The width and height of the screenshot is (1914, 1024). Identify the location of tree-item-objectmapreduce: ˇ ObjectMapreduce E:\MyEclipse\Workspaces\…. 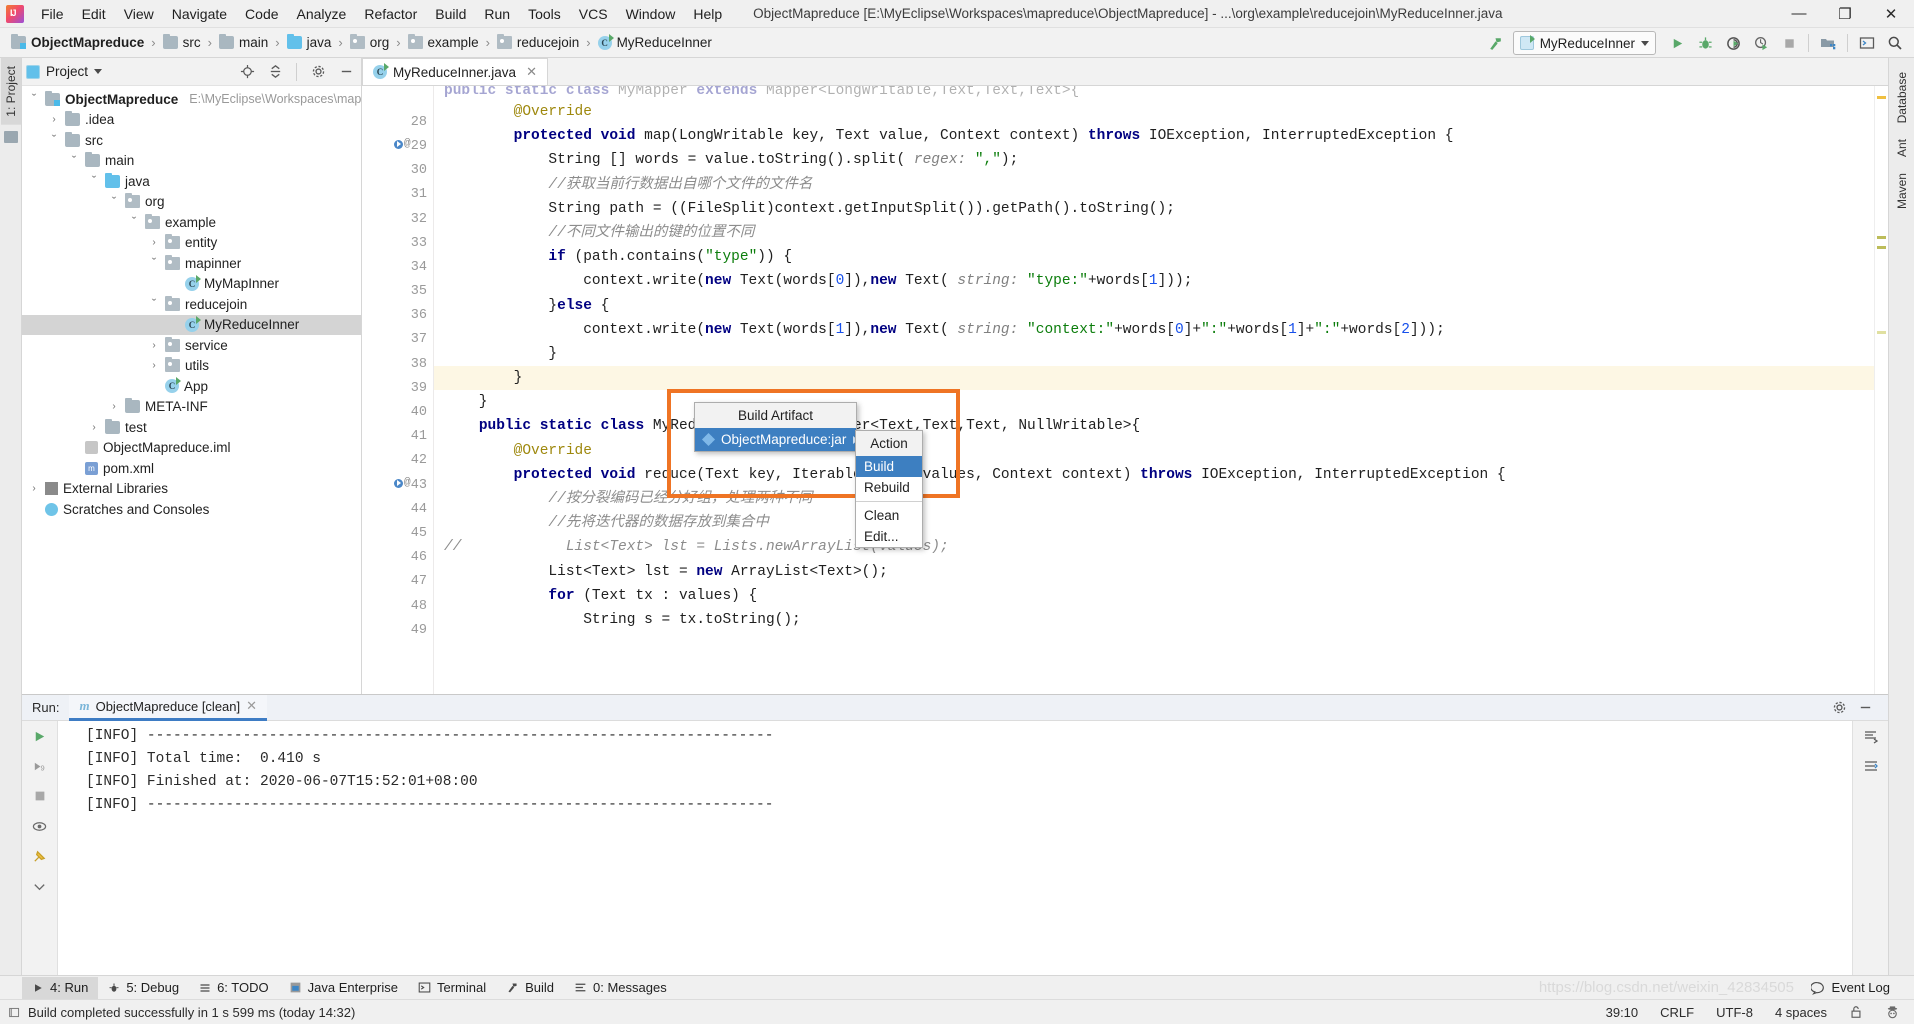
(191, 99).